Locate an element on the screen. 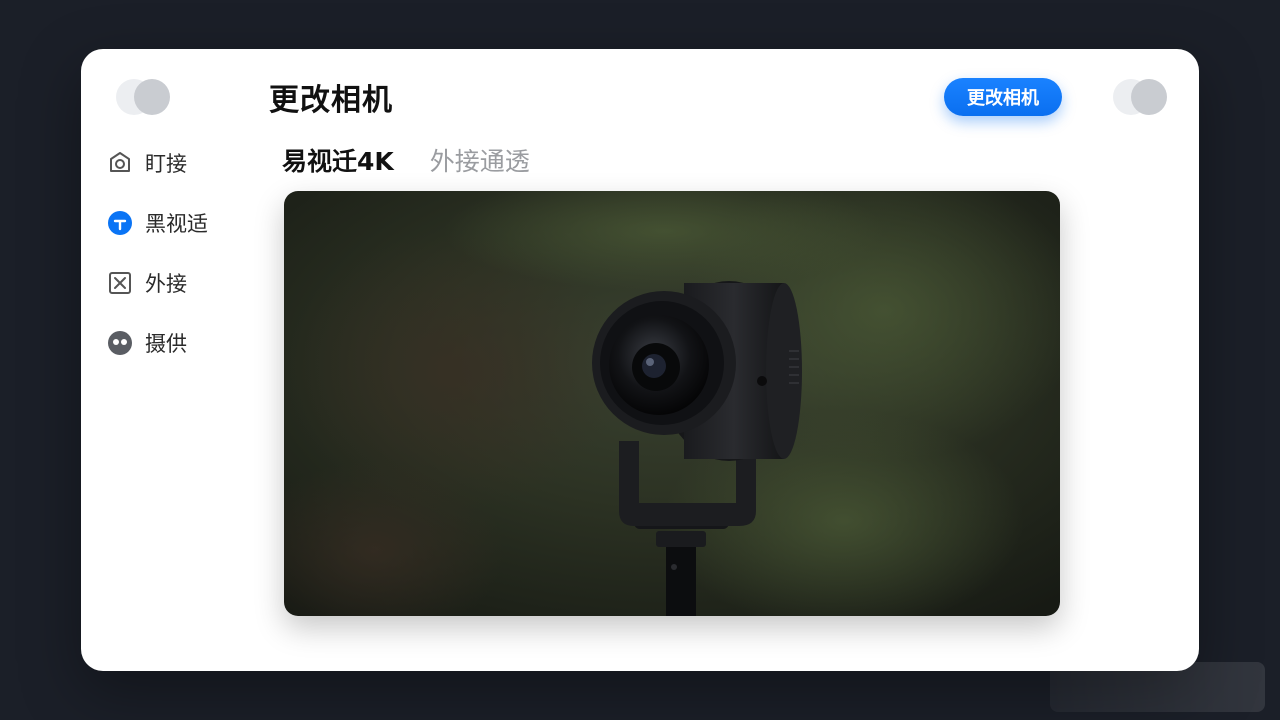  tab-external: 外接通透 is located at coordinates (480, 160).